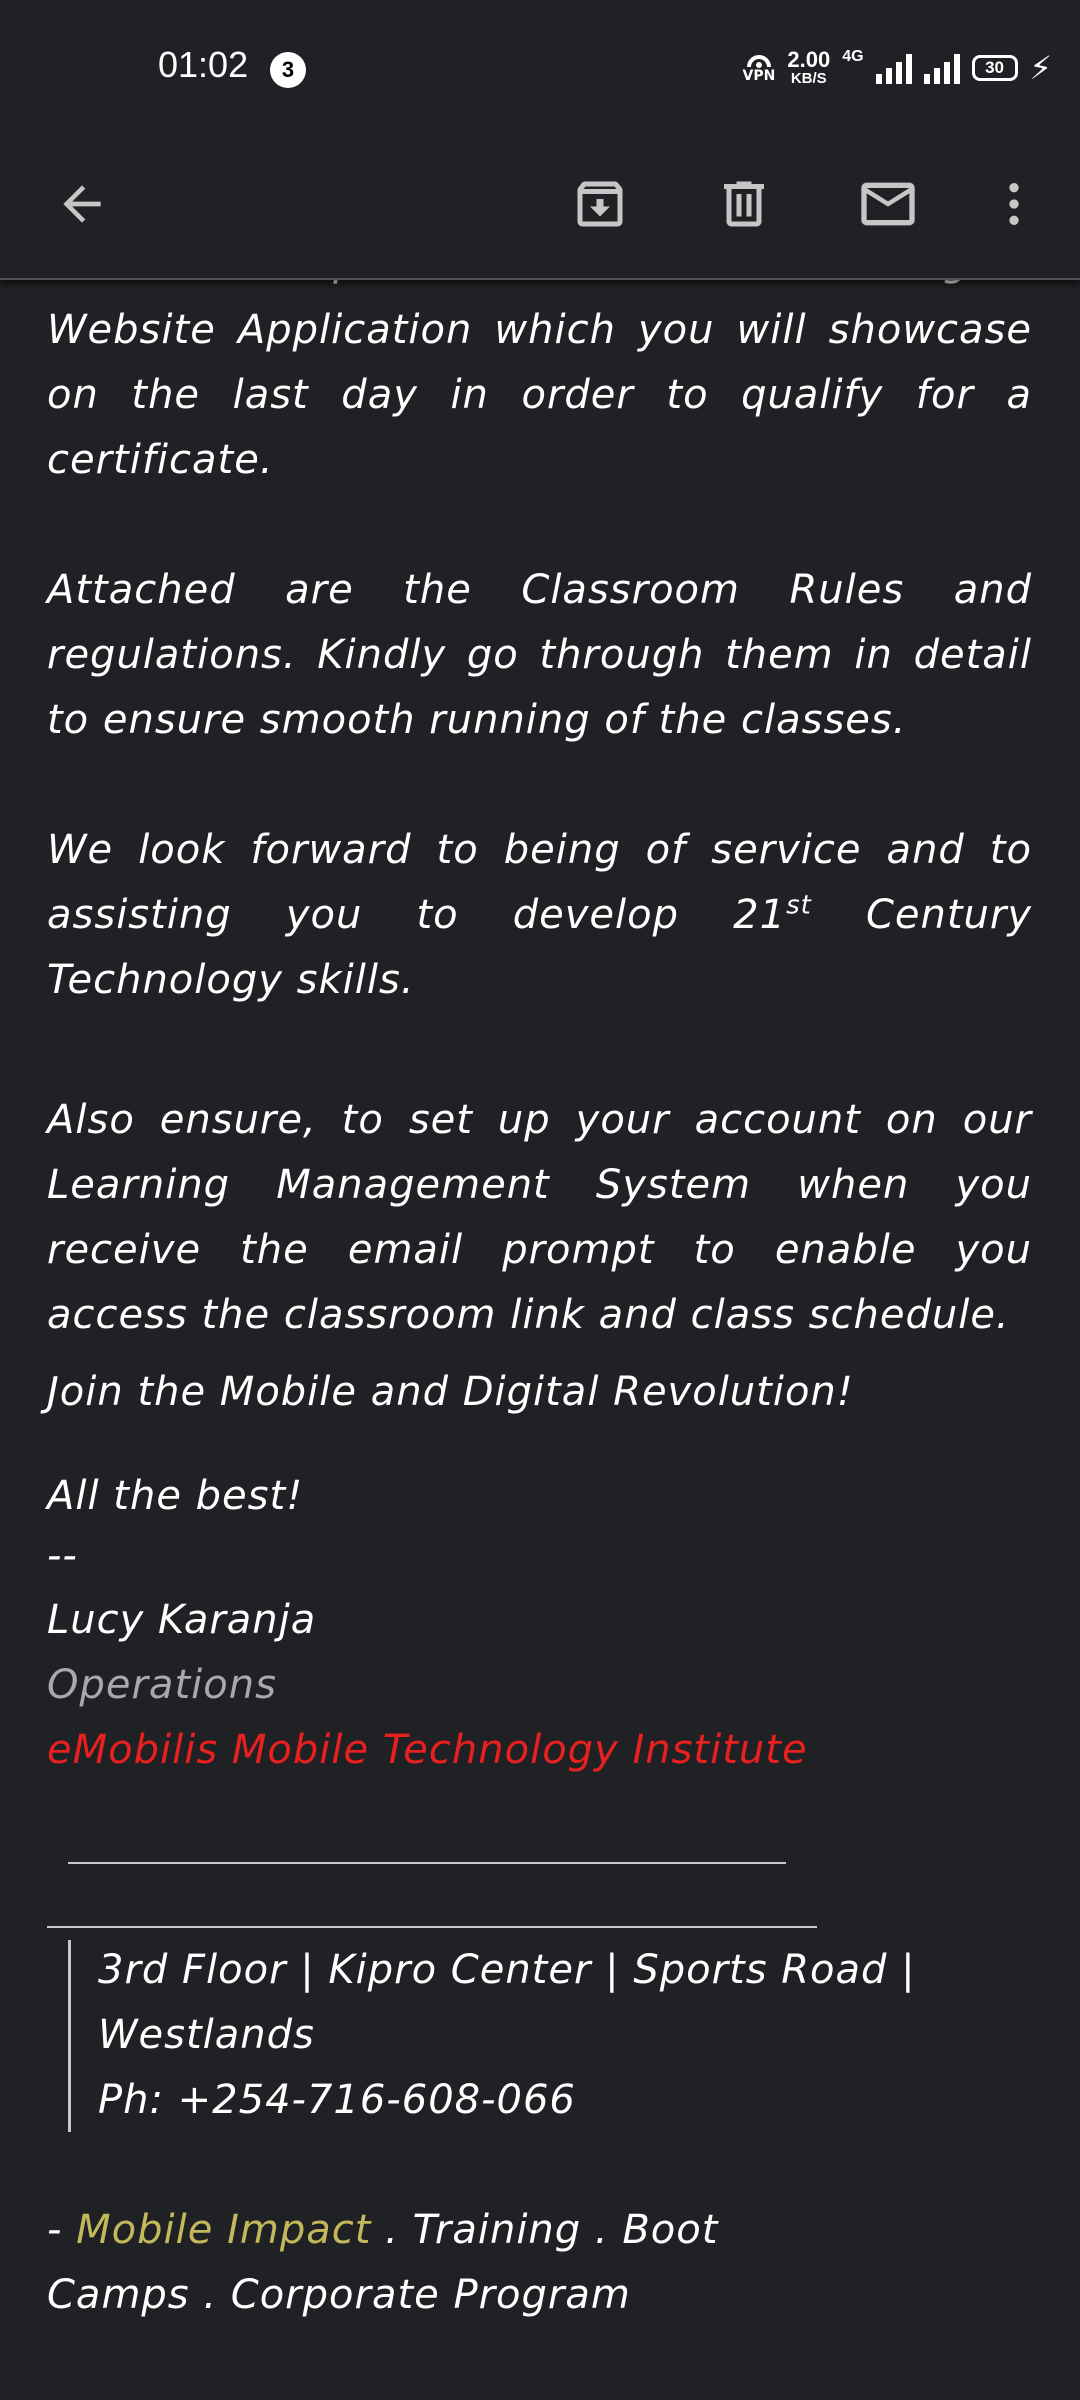  Describe the element at coordinates (600, 204) in the screenshot. I see `archive-icon` at that location.